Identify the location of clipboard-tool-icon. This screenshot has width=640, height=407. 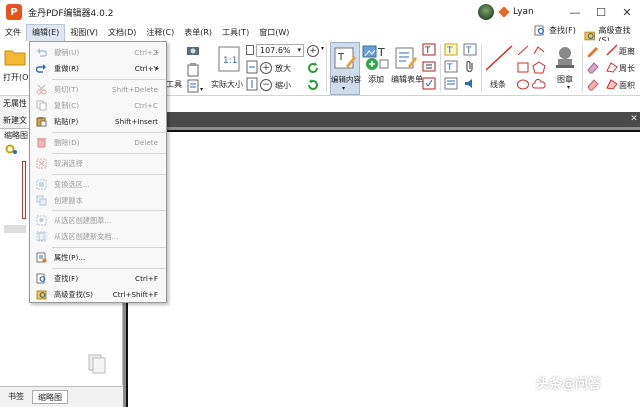
(193, 70).